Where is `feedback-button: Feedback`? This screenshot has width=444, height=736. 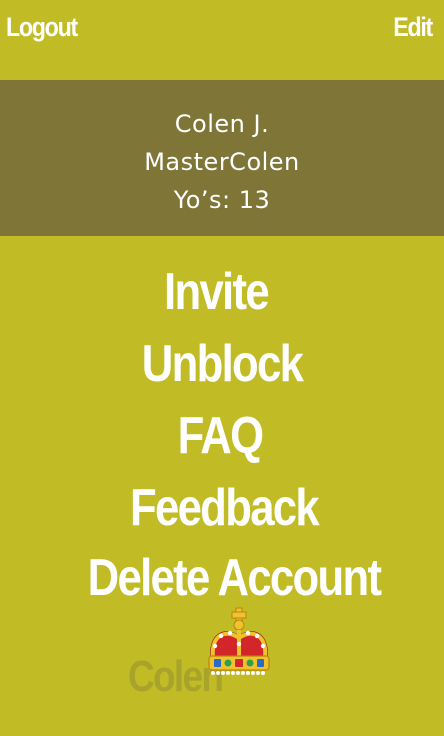 feedback-button: Feedback is located at coordinates (224, 508).